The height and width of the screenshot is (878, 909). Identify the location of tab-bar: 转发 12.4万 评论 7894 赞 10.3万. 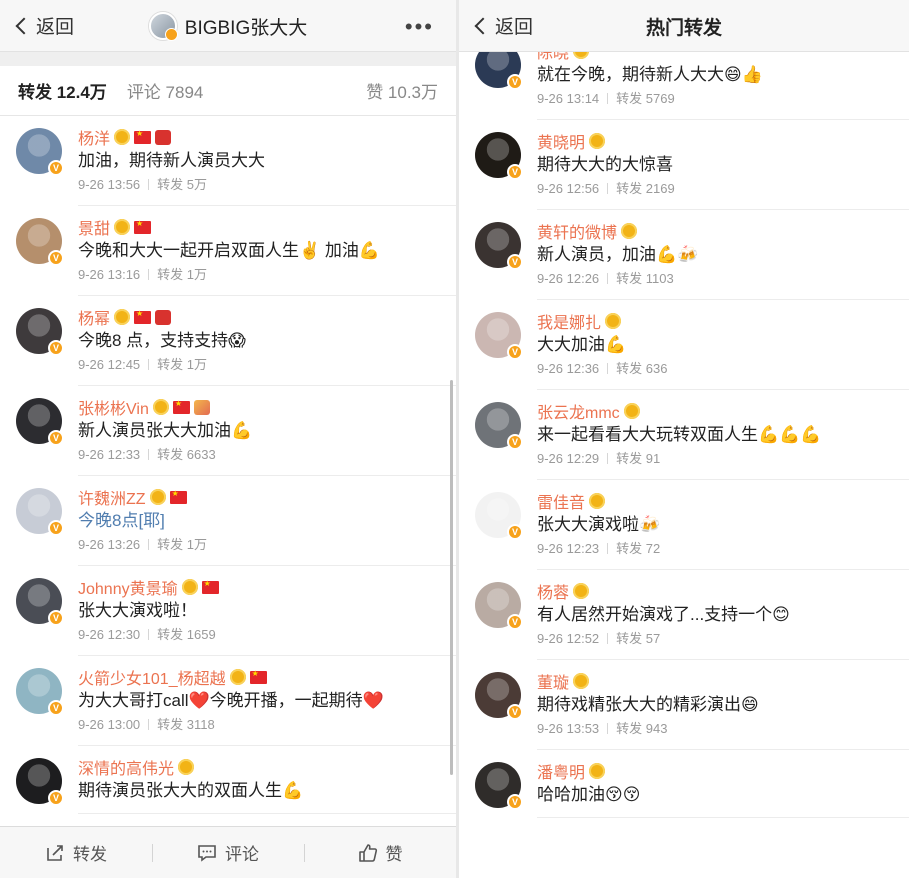
(228, 91).